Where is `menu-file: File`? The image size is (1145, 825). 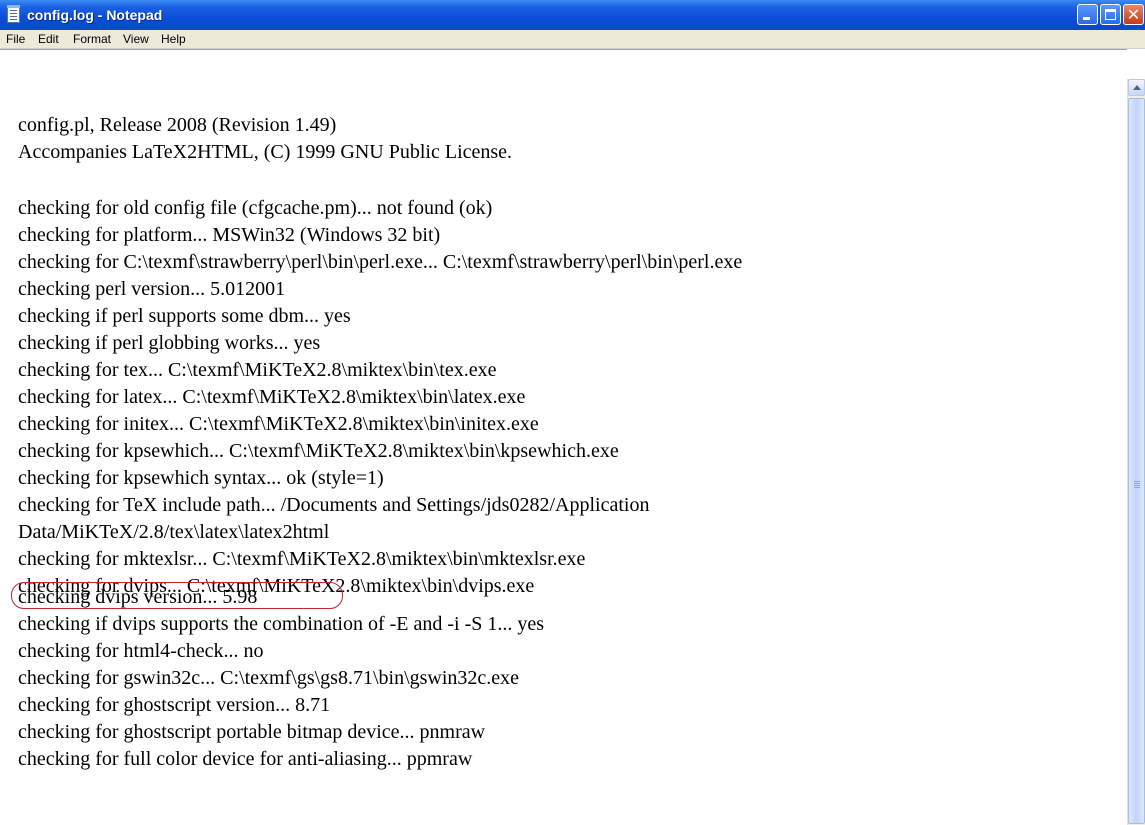 menu-file: File is located at coordinates (15, 39).